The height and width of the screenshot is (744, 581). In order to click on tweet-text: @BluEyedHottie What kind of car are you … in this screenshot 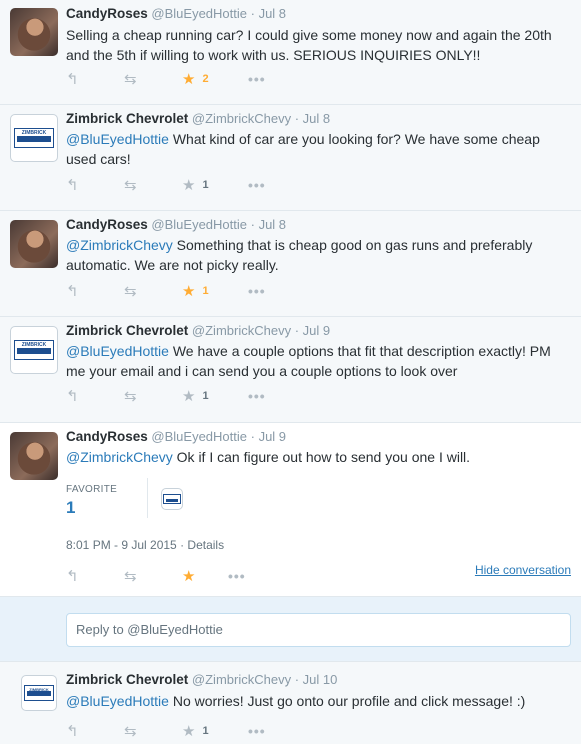, I will do `click(318, 149)`.